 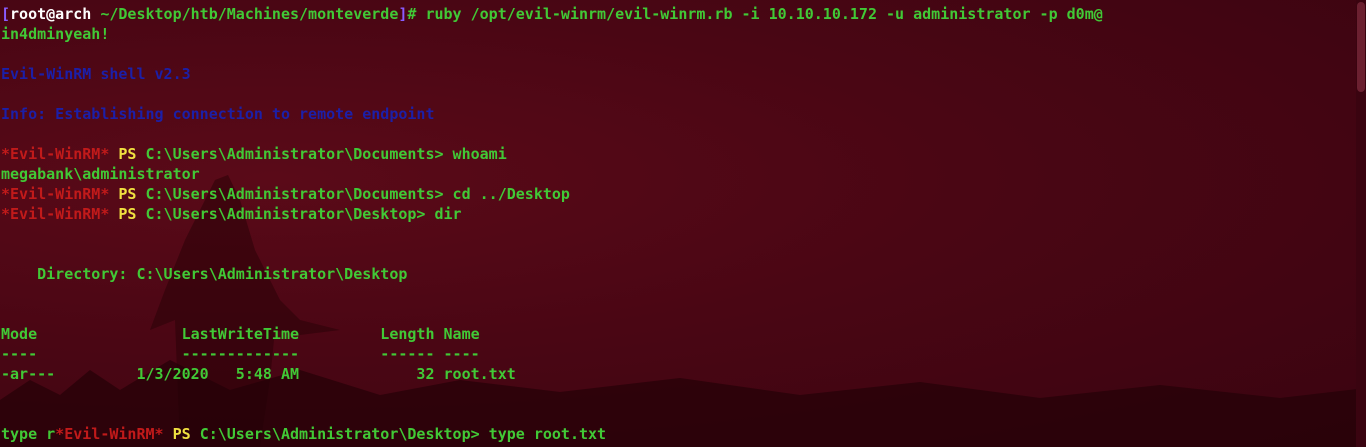 I want to click on prompt-user-host: root@arch, so click(x=51, y=14).